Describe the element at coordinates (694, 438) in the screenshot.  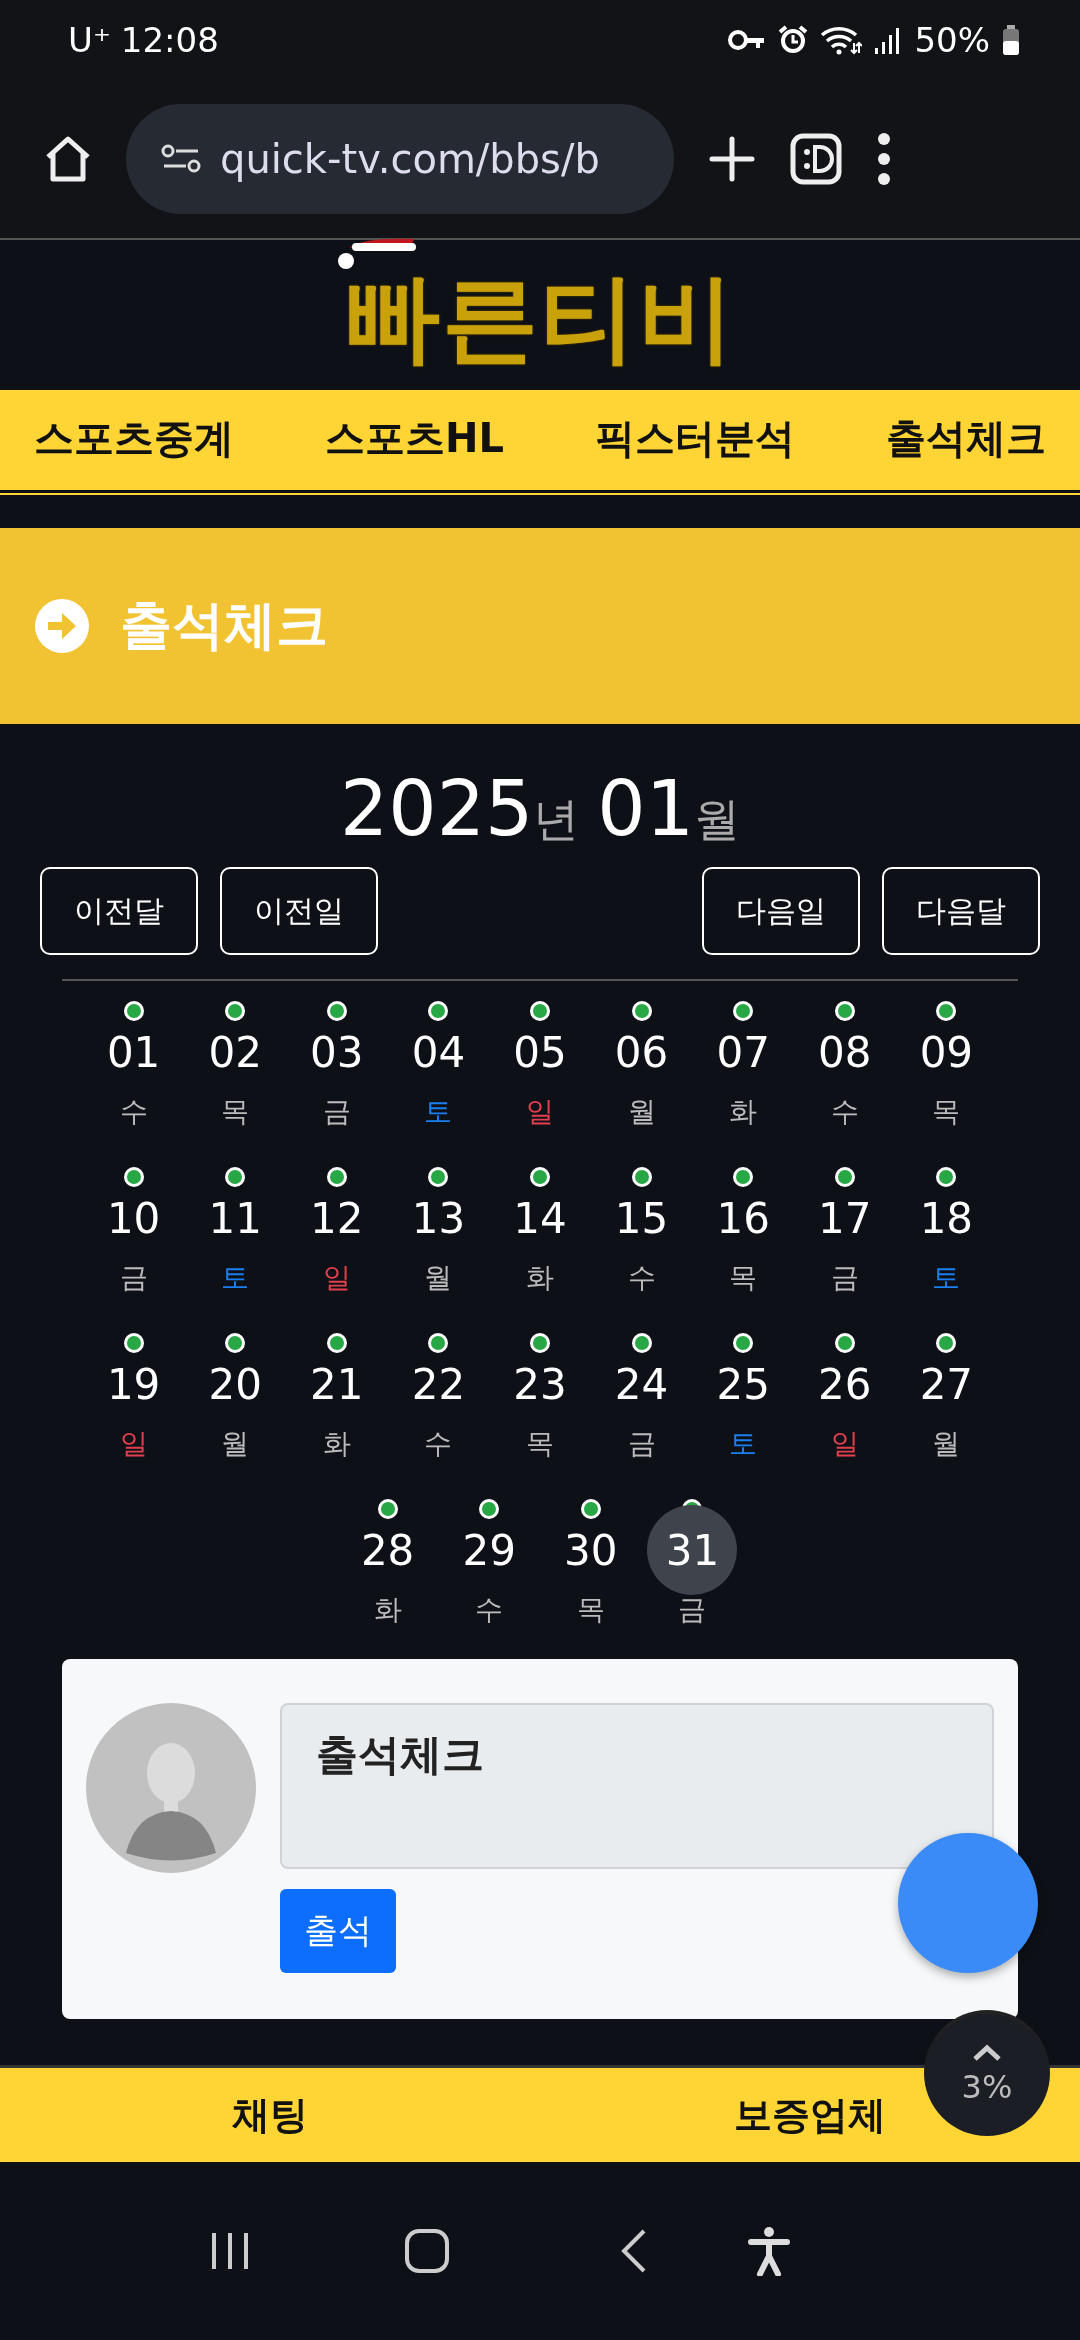
I see `nav-link: 픽스터분석` at that location.